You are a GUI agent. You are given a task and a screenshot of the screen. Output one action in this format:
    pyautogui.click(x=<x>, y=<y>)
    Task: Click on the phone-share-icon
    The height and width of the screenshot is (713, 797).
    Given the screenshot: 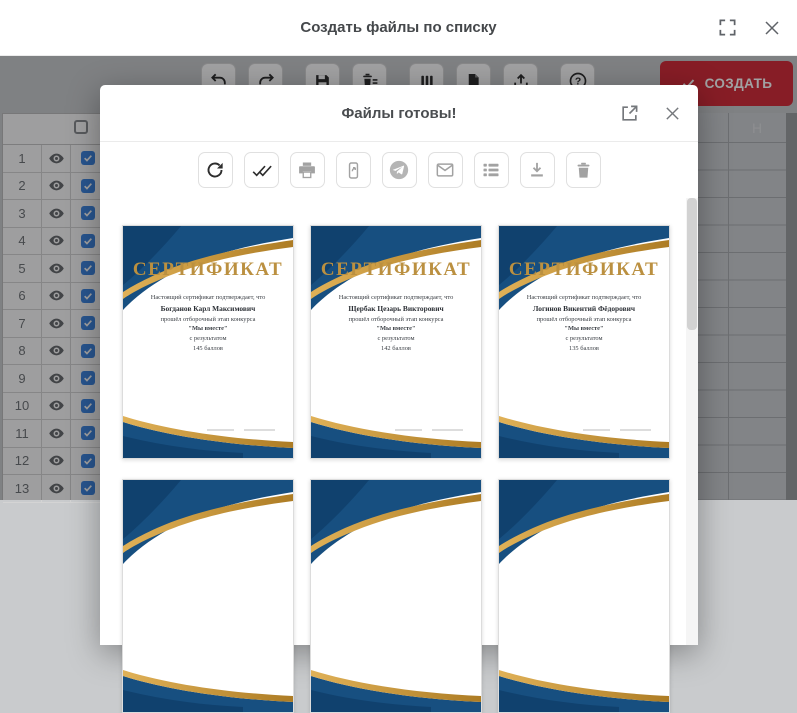 What is the action you would take?
    pyautogui.click(x=353, y=170)
    